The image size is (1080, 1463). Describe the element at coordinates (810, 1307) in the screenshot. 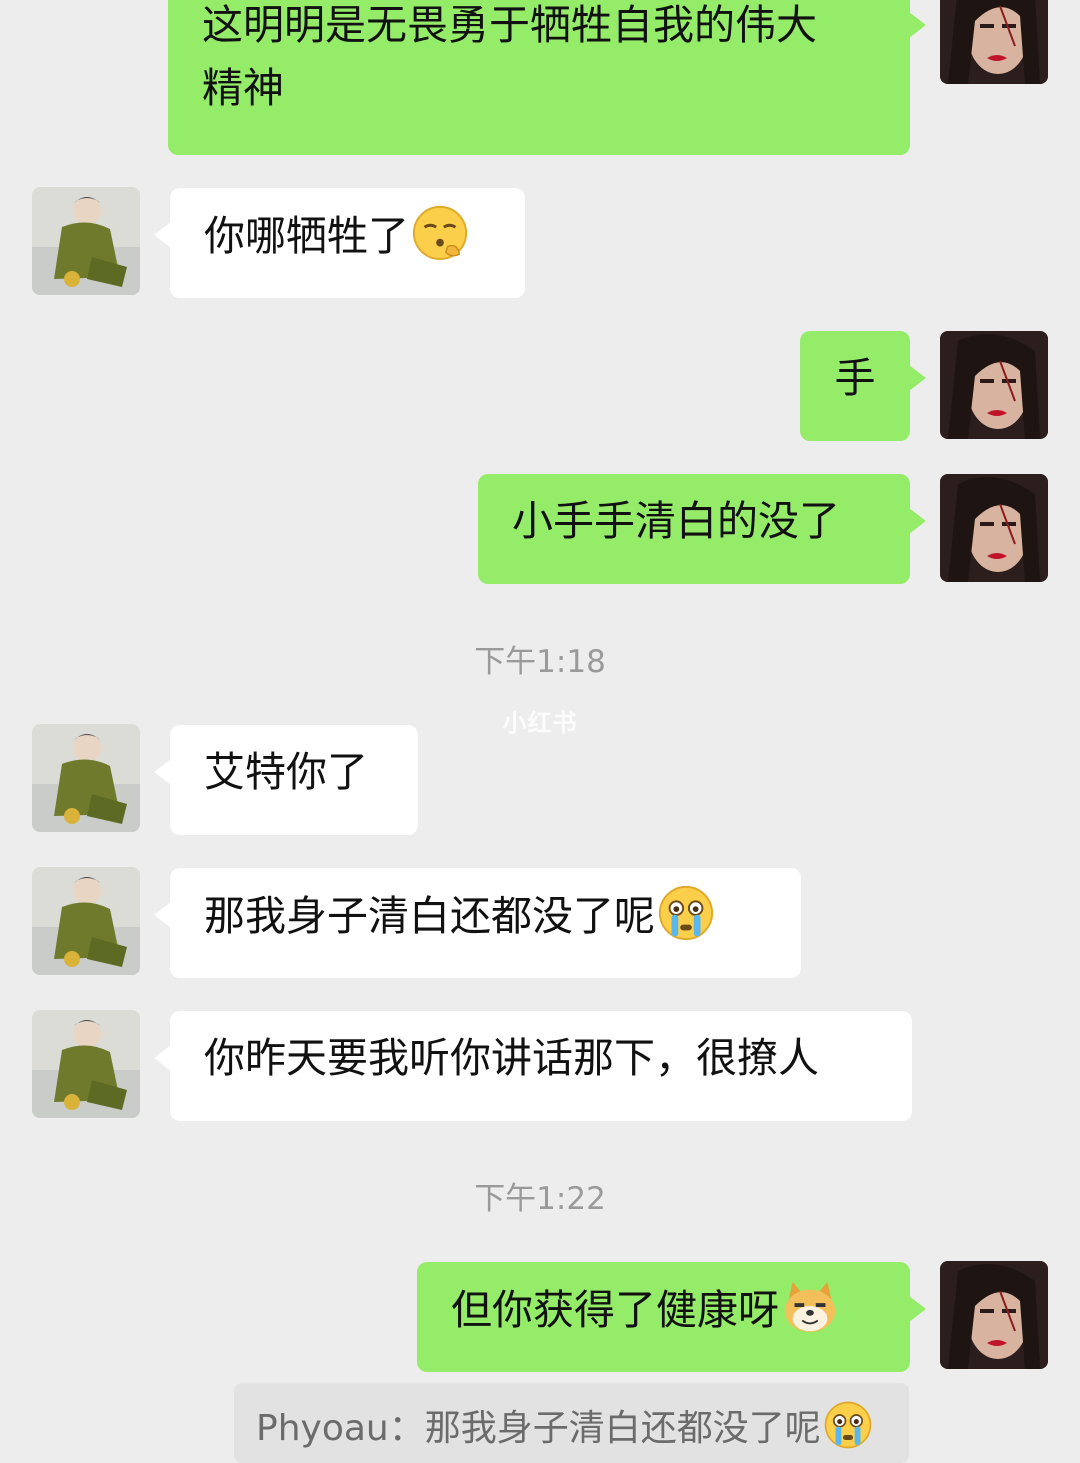

I see `doge-emoji-icon` at that location.